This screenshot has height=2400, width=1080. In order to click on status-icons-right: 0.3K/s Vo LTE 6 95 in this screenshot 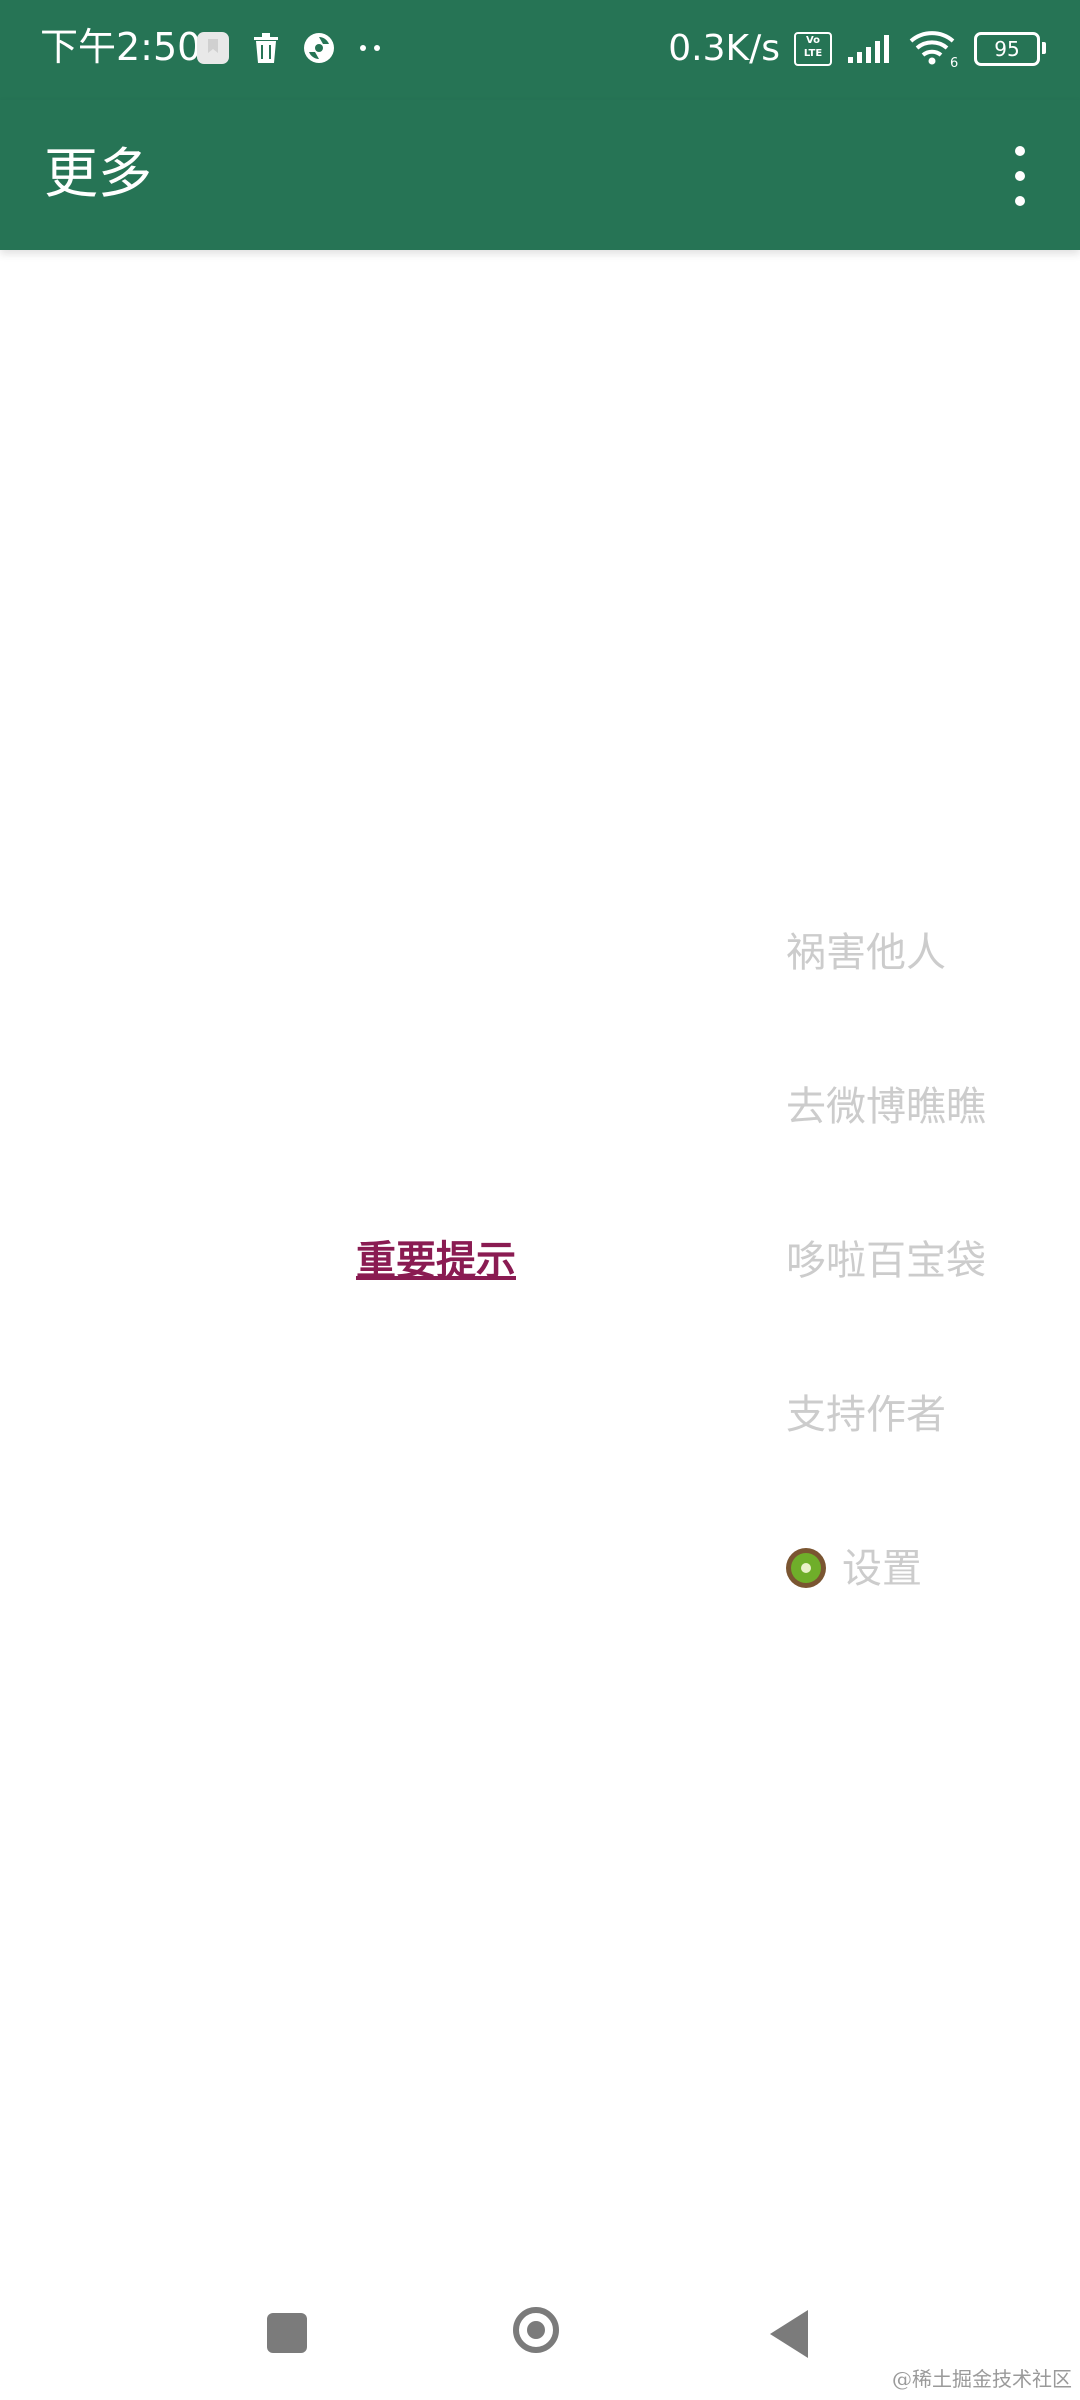, I will do `click(857, 49)`.